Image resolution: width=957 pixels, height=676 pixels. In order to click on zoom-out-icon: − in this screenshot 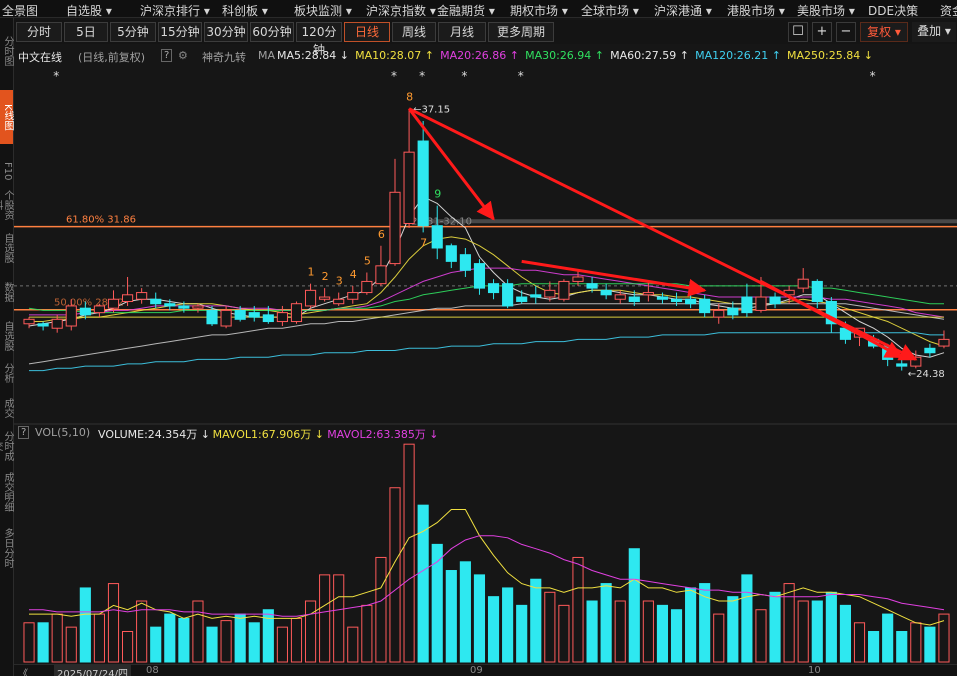, I will do `click(846, 32)`.